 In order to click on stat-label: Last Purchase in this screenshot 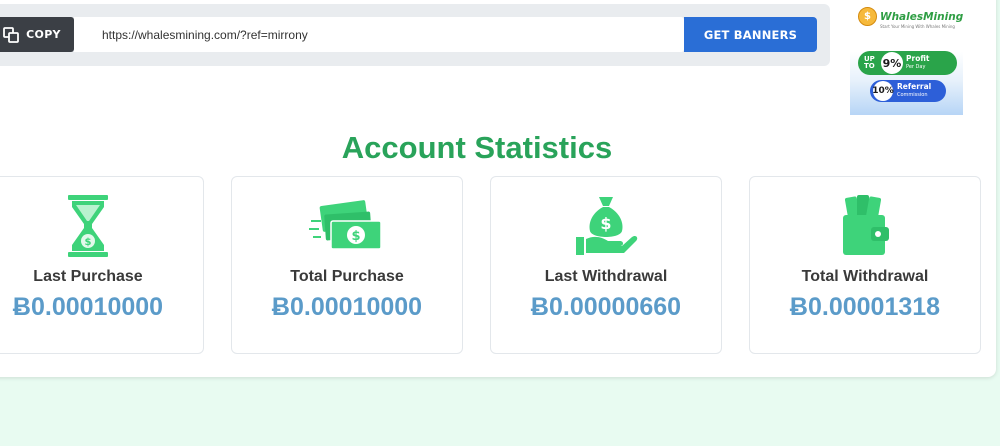, I will do `click(88, 276)`.